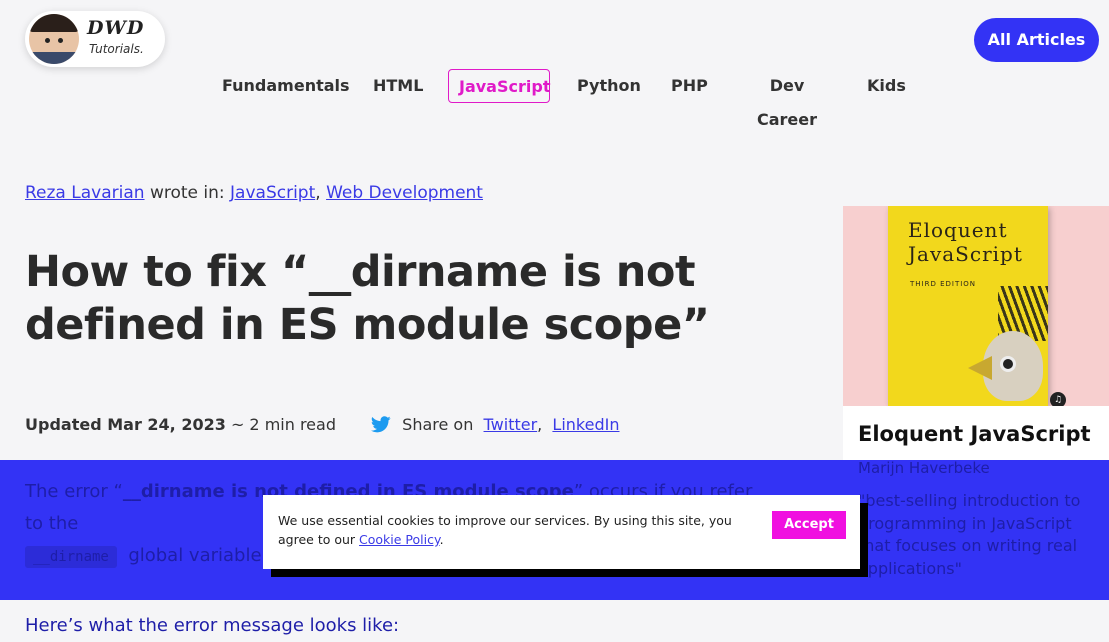 This screenshot has width=1109, height=642. I want to click on inline-code: __dirname, so click(71, 557).